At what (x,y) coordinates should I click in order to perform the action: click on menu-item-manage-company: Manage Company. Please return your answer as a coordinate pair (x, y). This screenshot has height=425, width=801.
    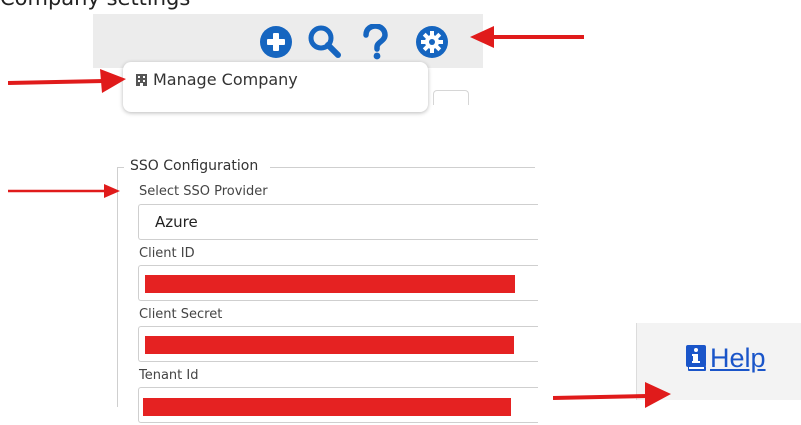
    Looking at the image, I should click on (216, 79).